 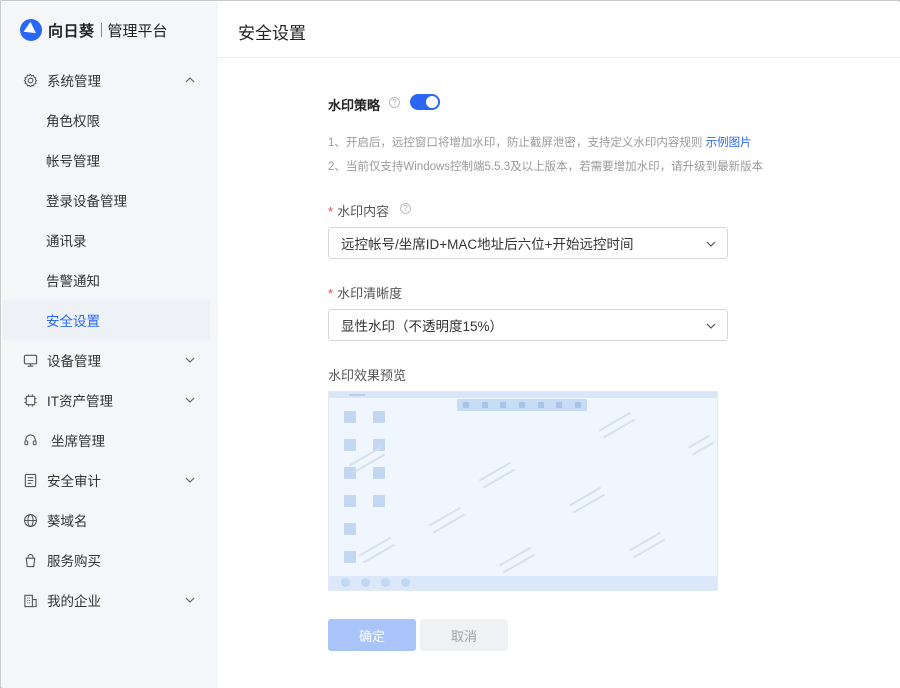 I want to click on sidebar-subitem-roles: 角色权限, so click(x=110, y=120).